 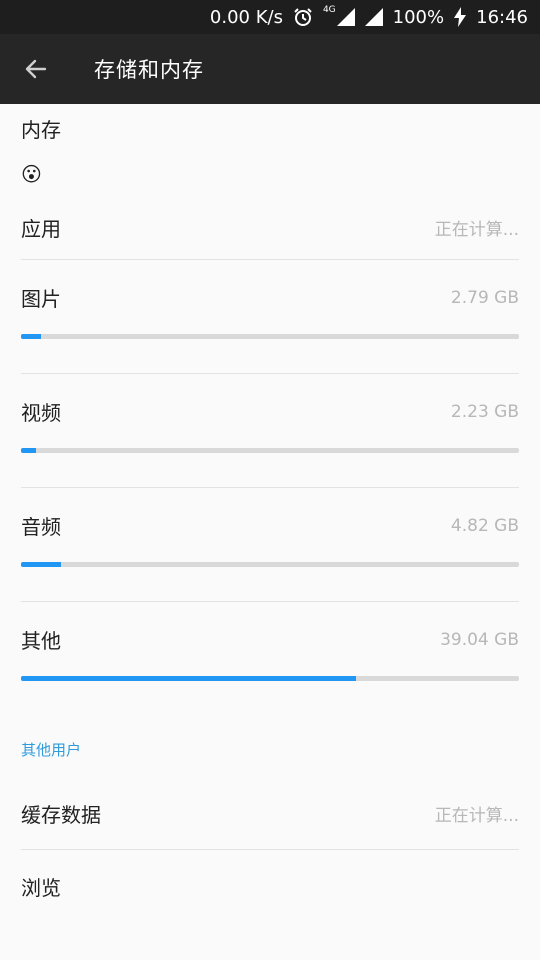 What do you see at coordinates (484, 411) in the screenshot?
I see `category-size: 2.23 GB` at bounding box center [484, 411].